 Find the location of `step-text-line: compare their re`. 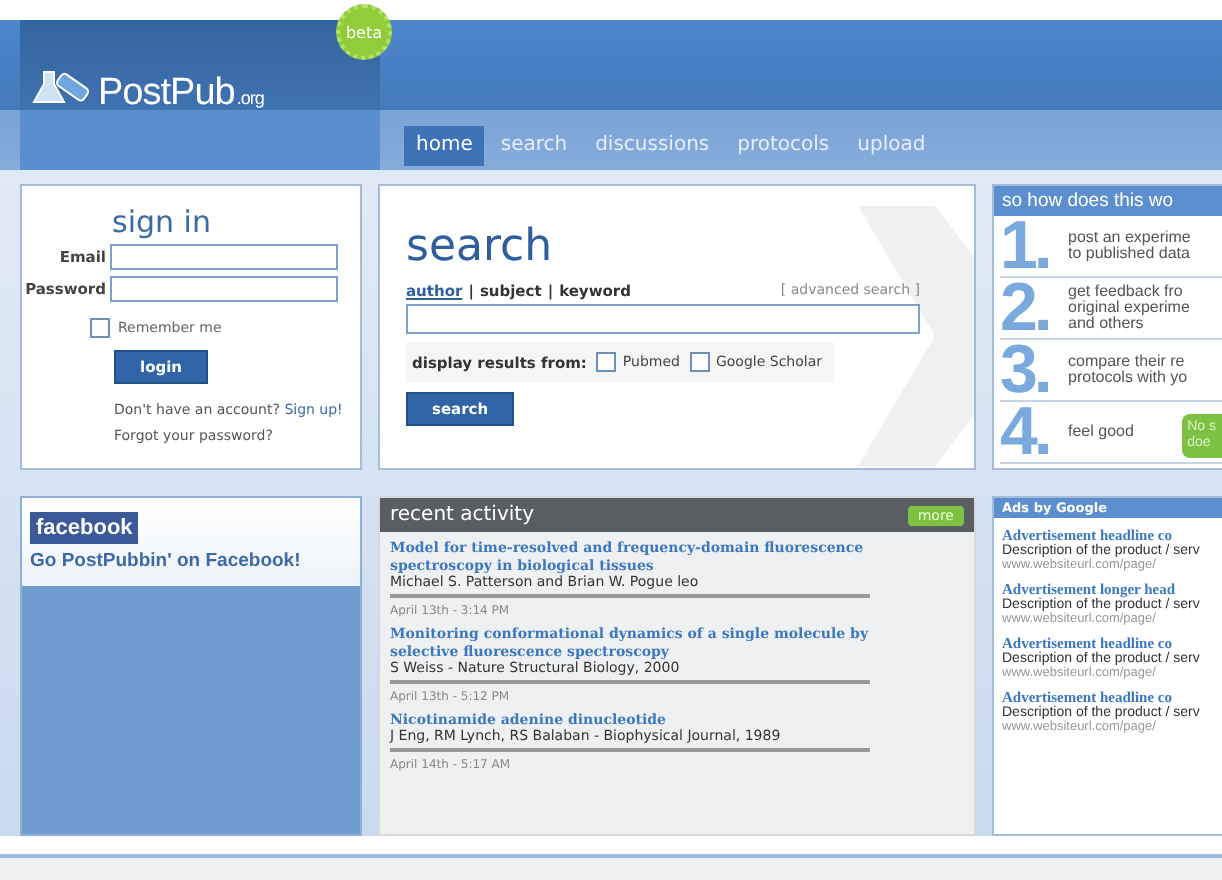

step-text-line: compare their re is located at coordinates (1127, 362).